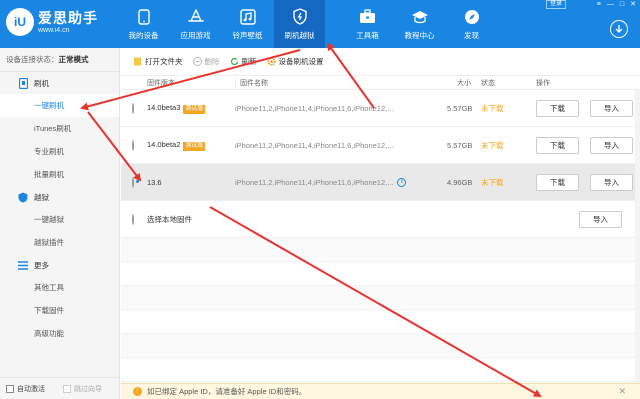 Image resolution: width=640 pixels, height=399 pixels. I want to click on nav-flash-jailbreak: 刷机越狱, so click(299, 24).